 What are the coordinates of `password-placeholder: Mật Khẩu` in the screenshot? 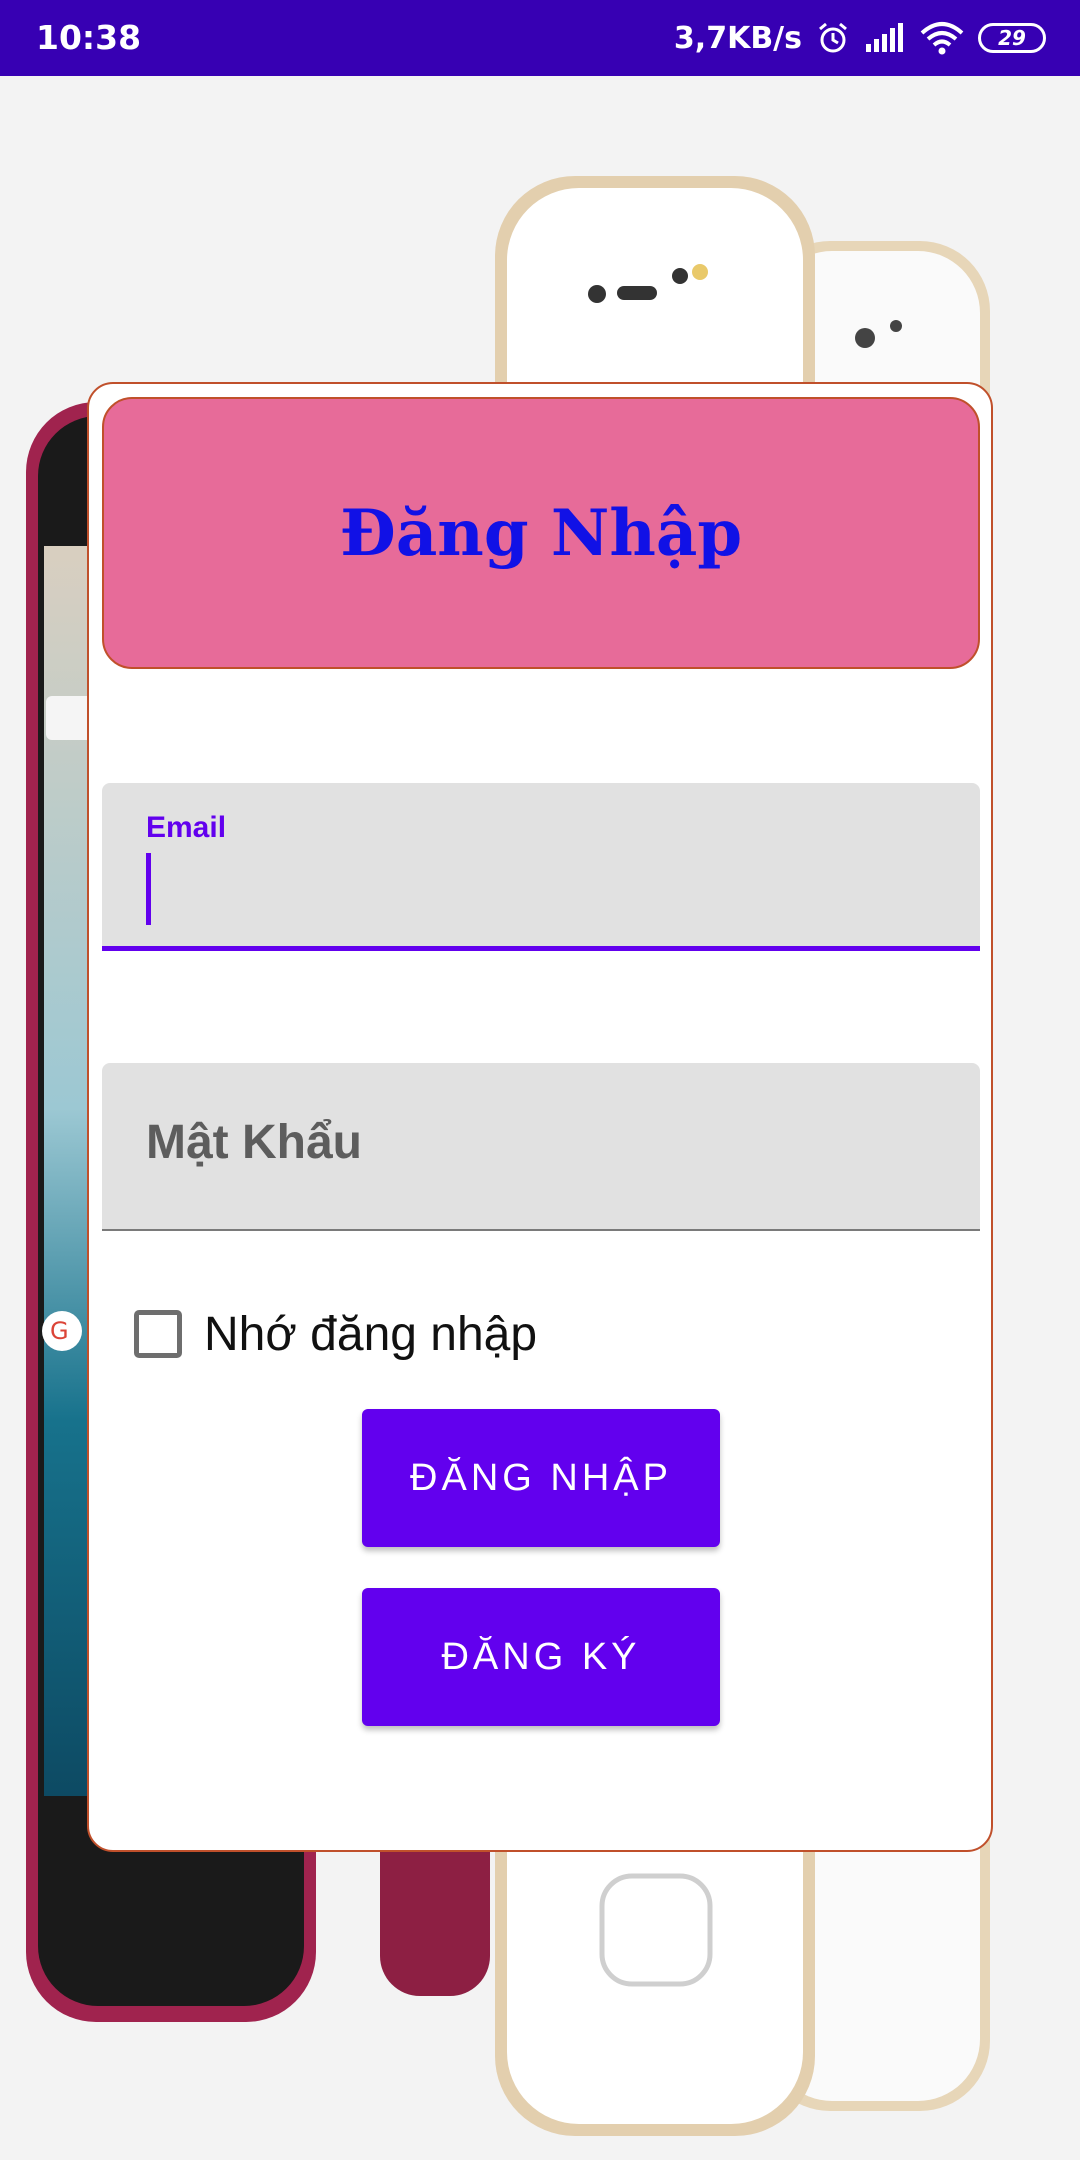 It's located at (254, 1142).